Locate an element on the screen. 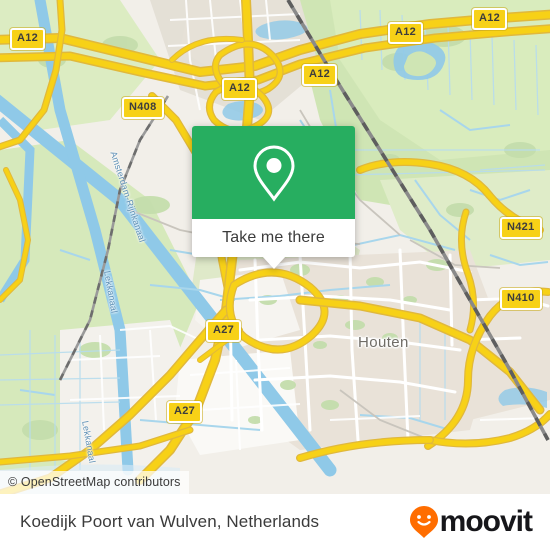 Image resolution: width=550 pixels, height=550 pixels. map-pin-icon is located at coordinates (273, 173).